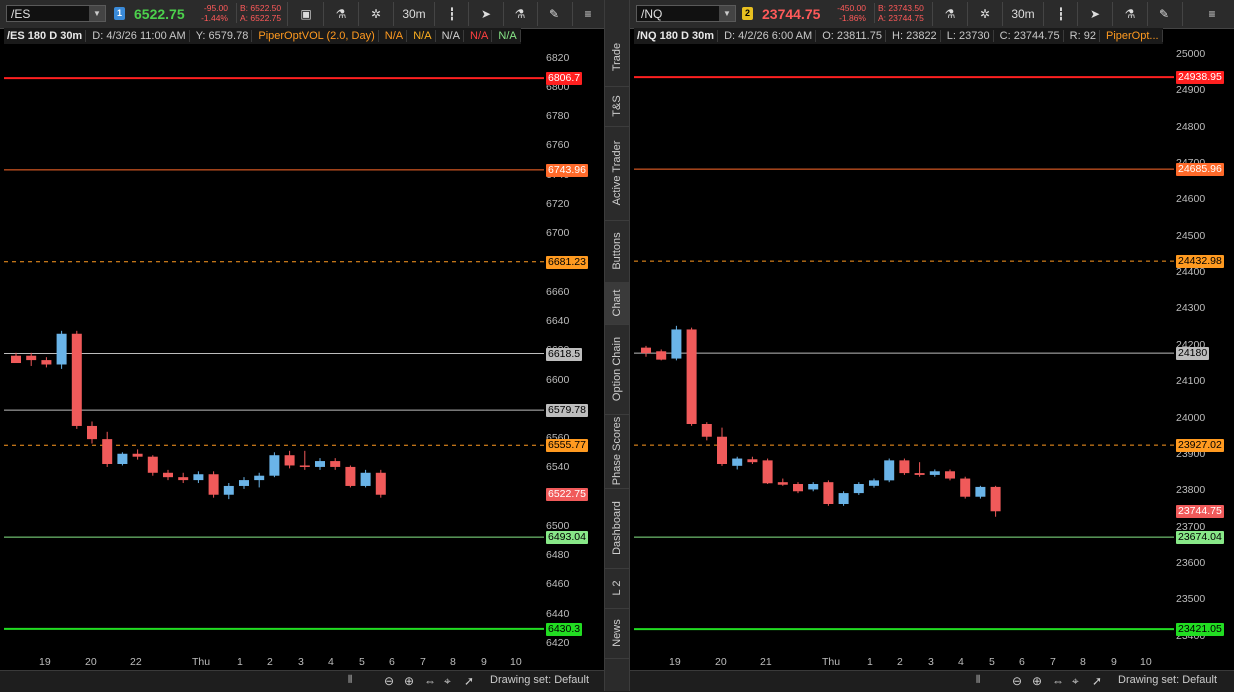  Describe the element at coordinates (1191, 490) in the screenshot. I see `price-tick-label: 23800` at that location.